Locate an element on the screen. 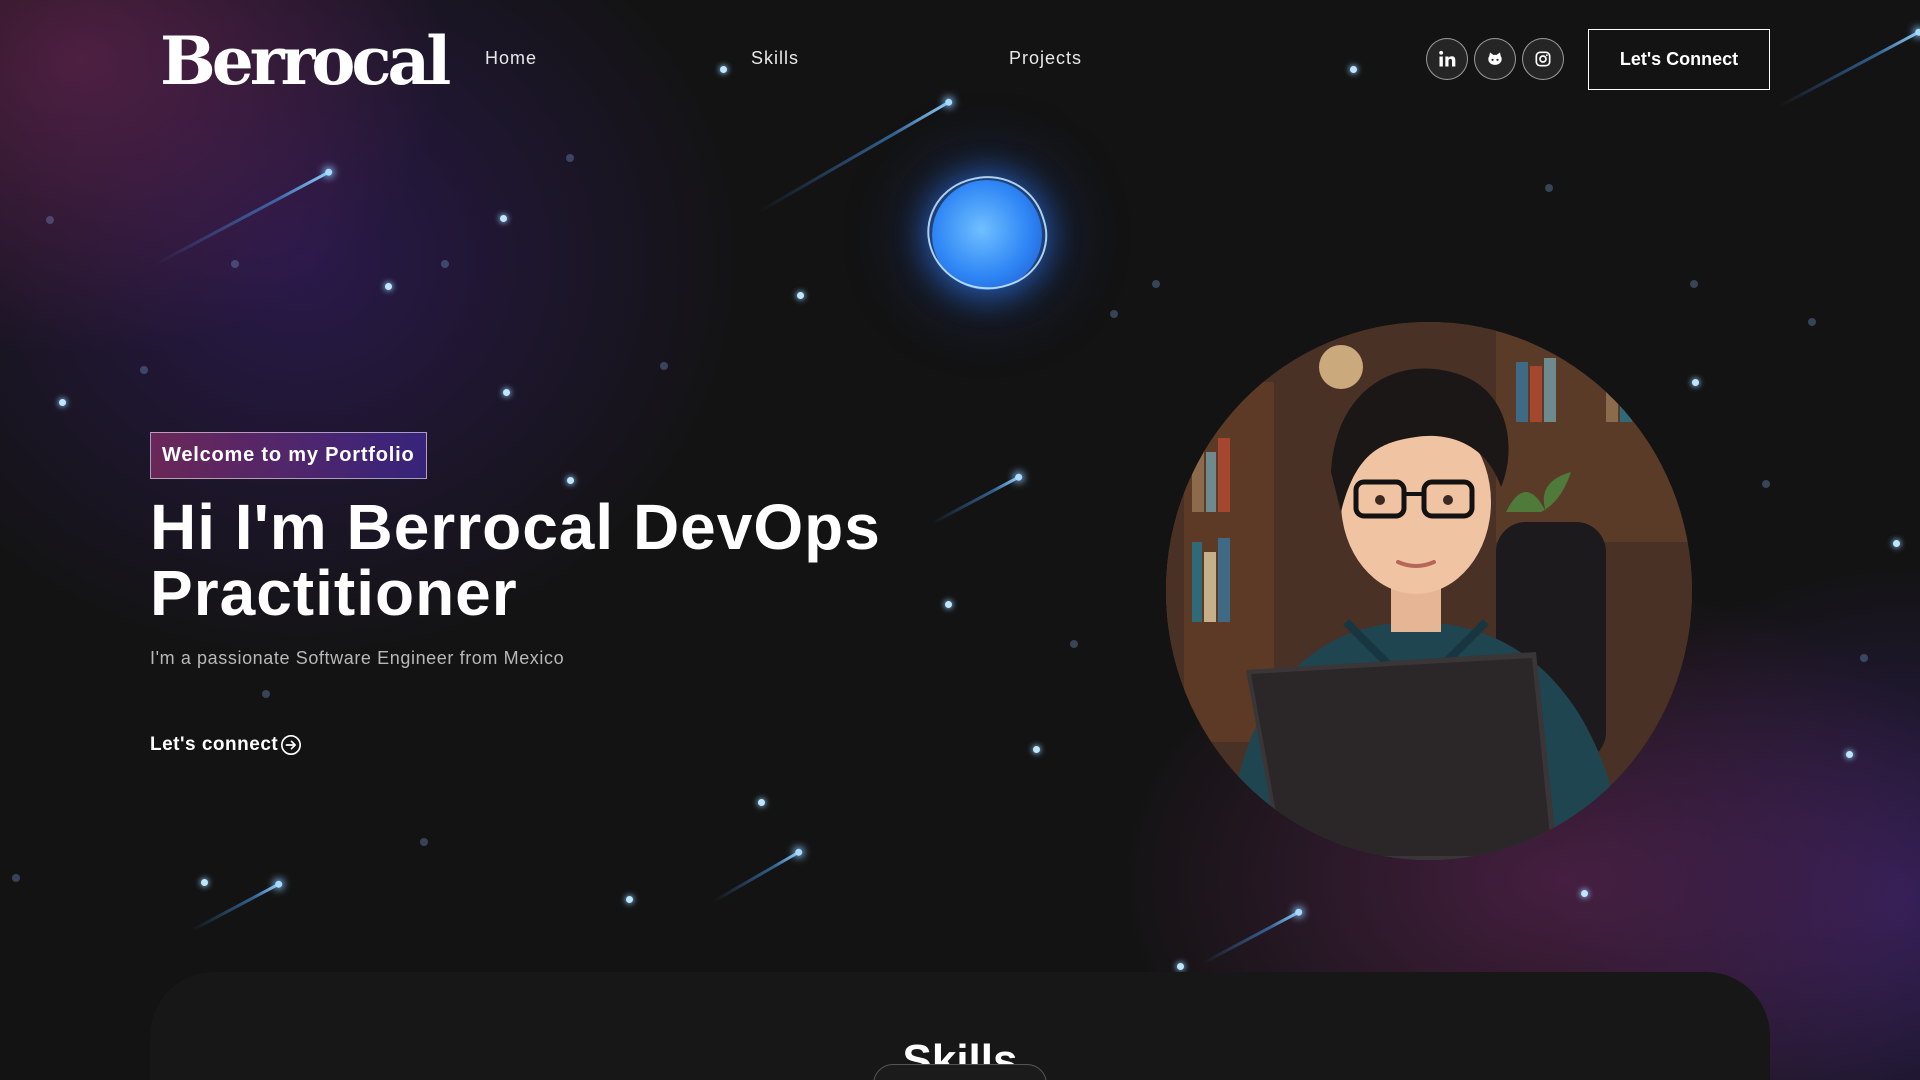 Image resolution: width=1920 pixels, height=1080 pixels. developer-illustration is located at coordinates (1429, 591).